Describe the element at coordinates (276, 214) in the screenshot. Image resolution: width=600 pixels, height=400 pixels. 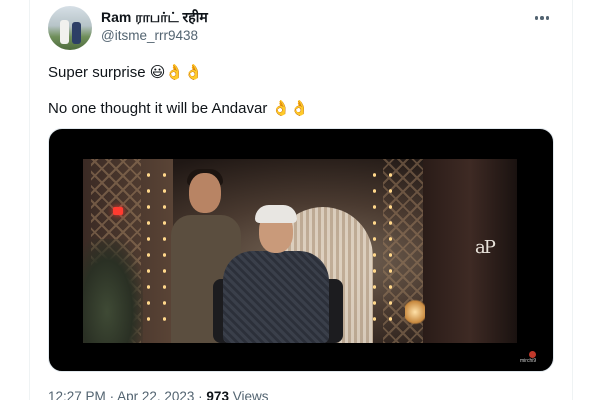
I see `person-hair` at that location.